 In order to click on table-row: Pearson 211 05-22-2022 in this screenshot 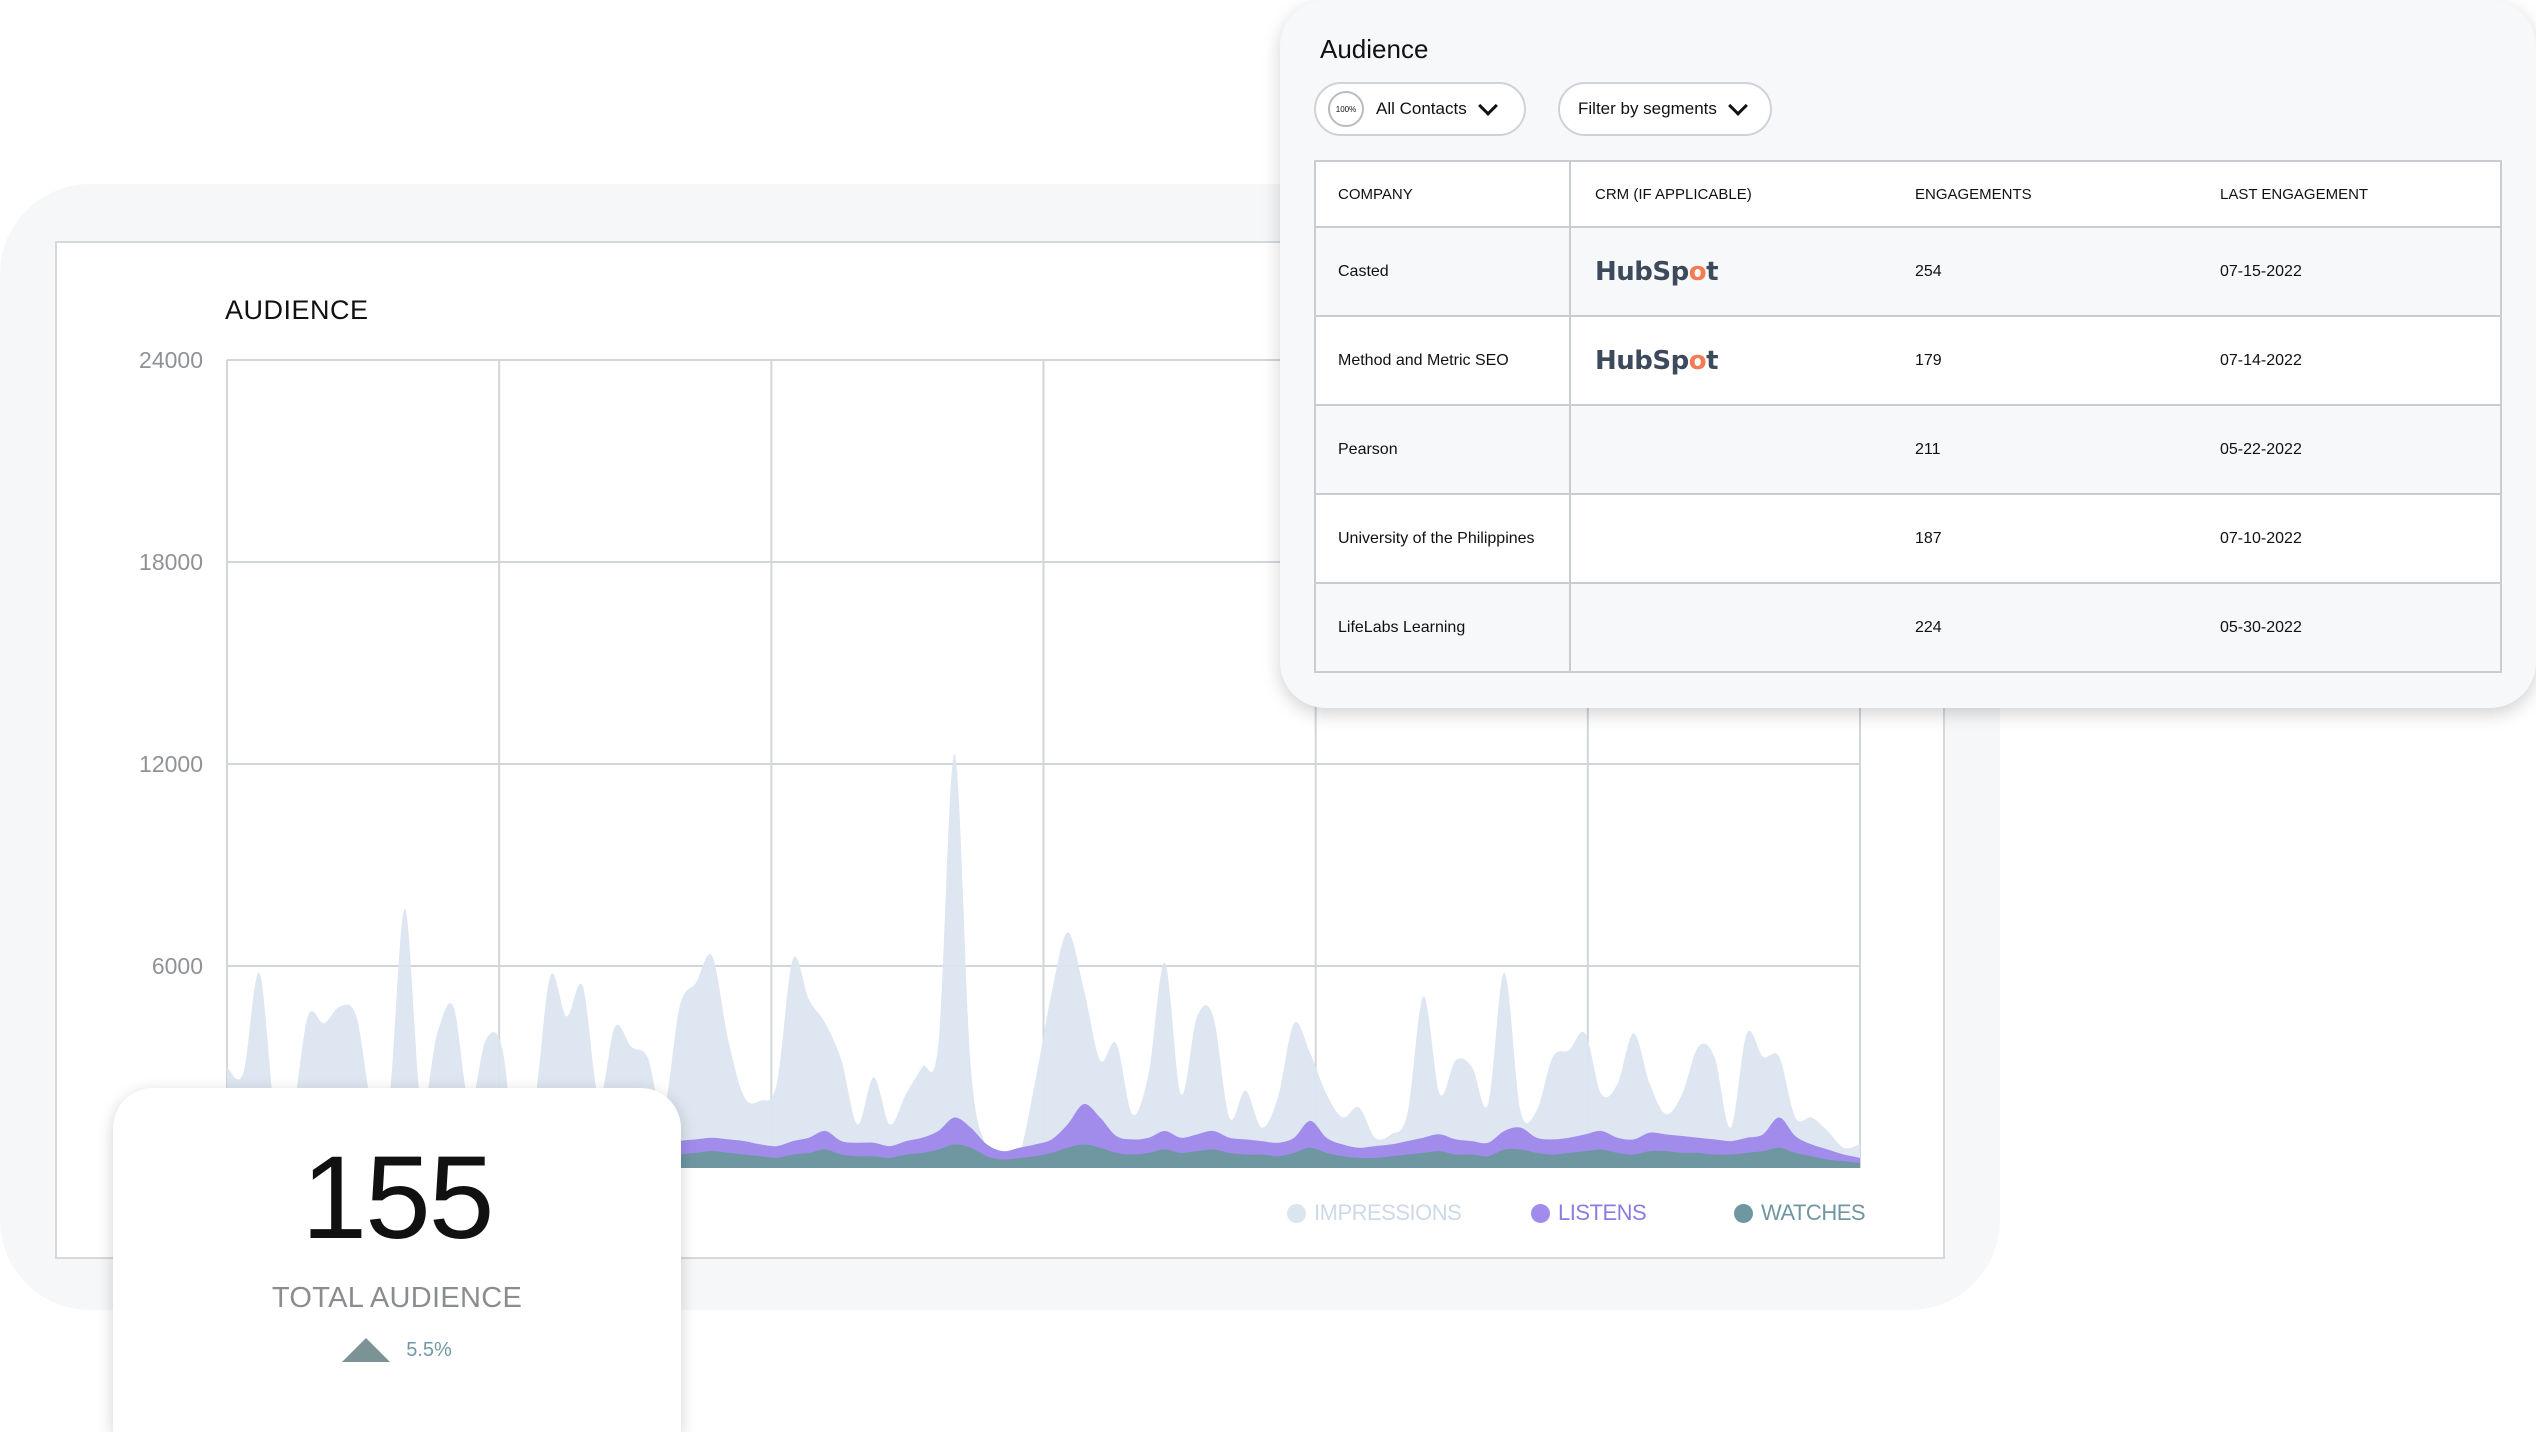, I will do `click(1908, 449)`.